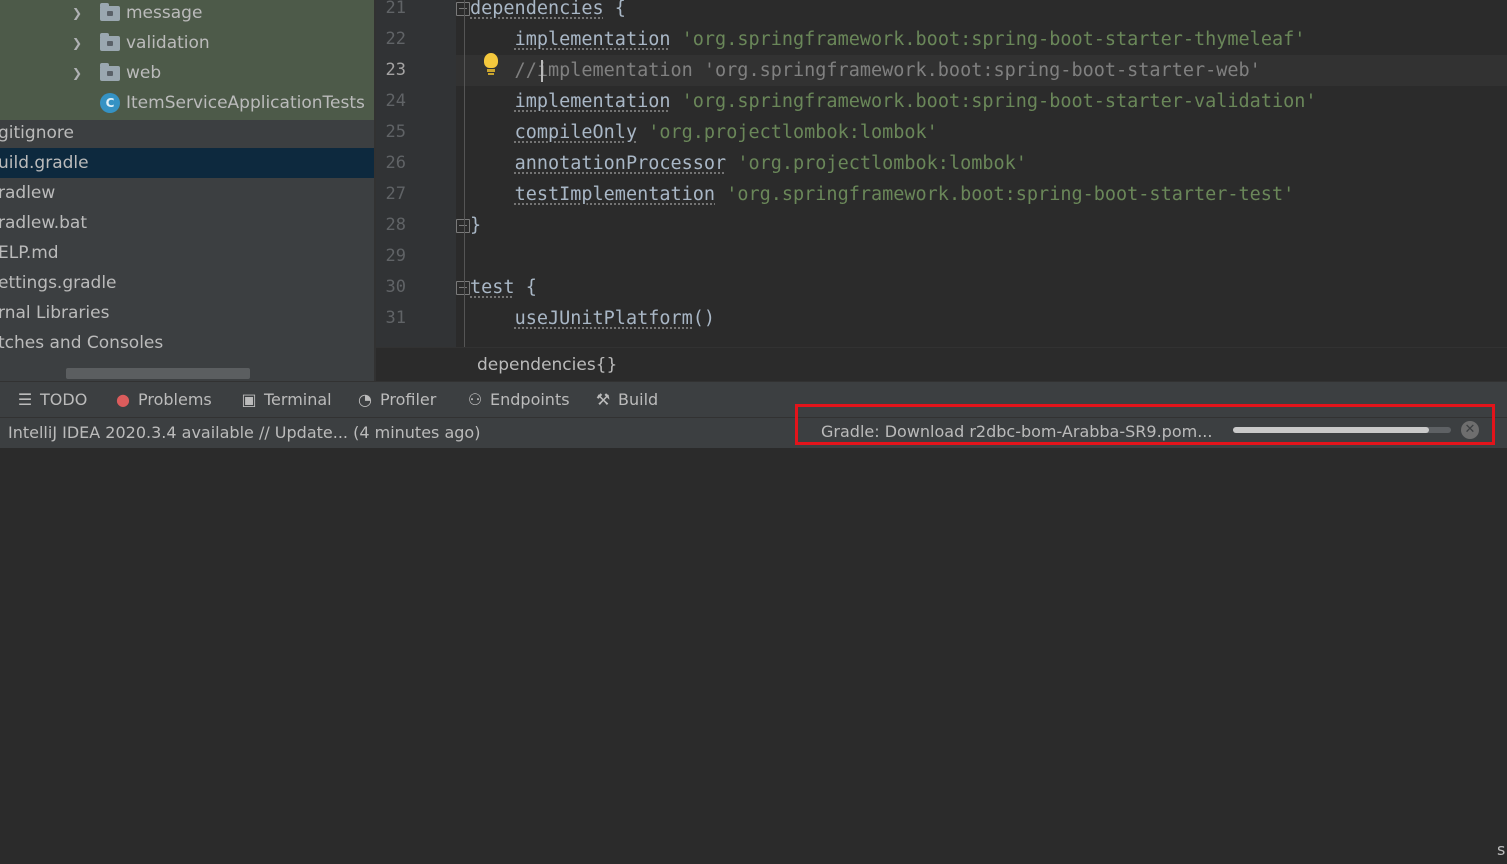  Describe the element at coordinates (175, 399) in the screenshot. I see `tool-window-label: Problems` at that location.